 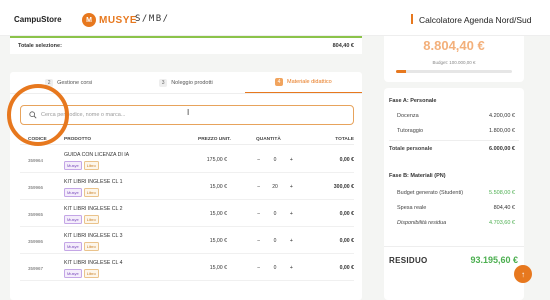 What do you see at coordinates (422, 223) in the screenshot?
I see `disponibilita-label: Disponibilità residua` at bounding box center [422, 223].